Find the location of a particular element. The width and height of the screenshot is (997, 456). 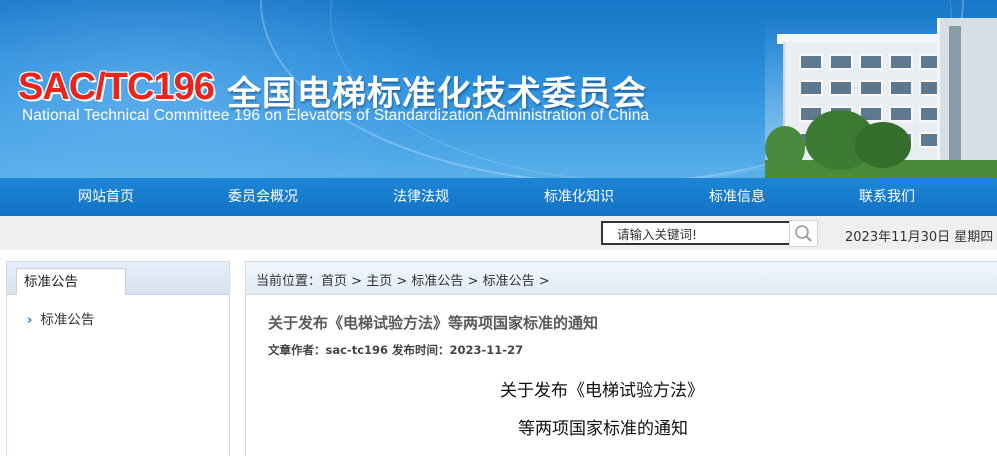

article-heading-line-2: 等两项国家标准的通知 is located at coordinates (603, 429).